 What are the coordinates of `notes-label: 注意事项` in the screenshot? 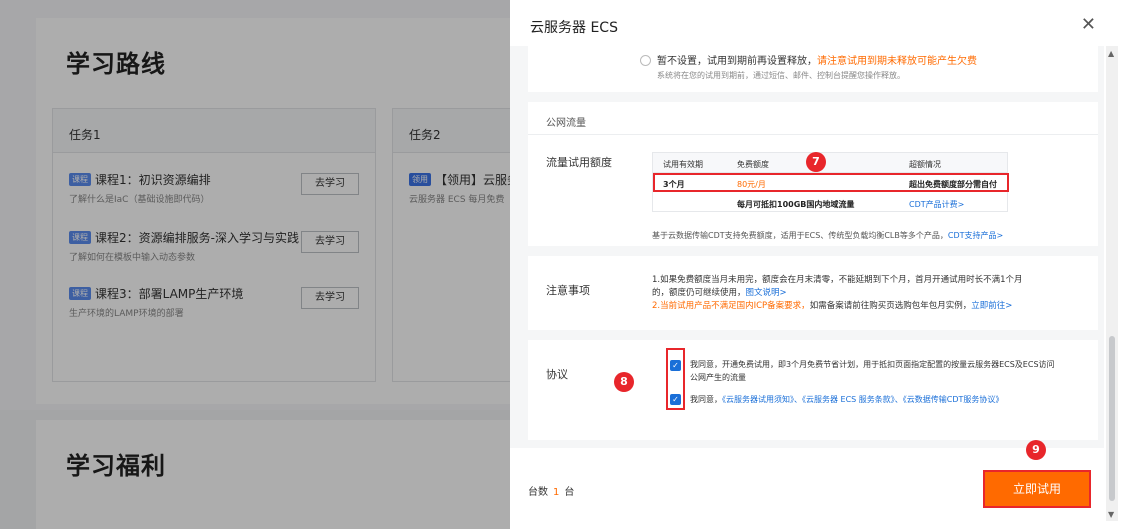 It's located at (568, 290).